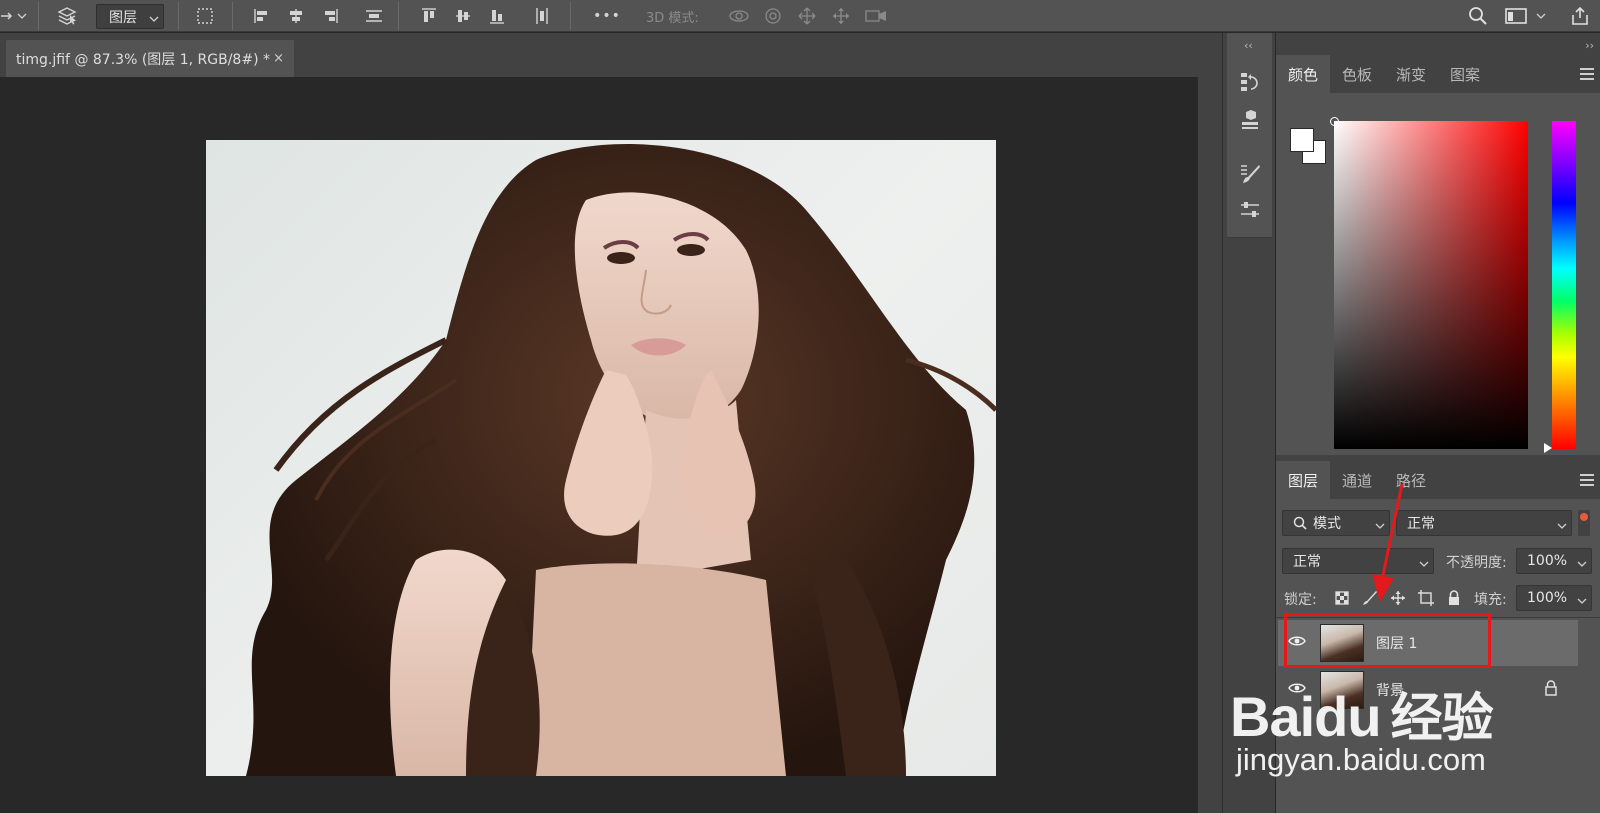 This screenshot has height=813, width=1600. What do you see at coordinates (1248, 45) in the screenshot?
I see `collapse-left-icon: ‹‹` at bounding box center [1248, 45].